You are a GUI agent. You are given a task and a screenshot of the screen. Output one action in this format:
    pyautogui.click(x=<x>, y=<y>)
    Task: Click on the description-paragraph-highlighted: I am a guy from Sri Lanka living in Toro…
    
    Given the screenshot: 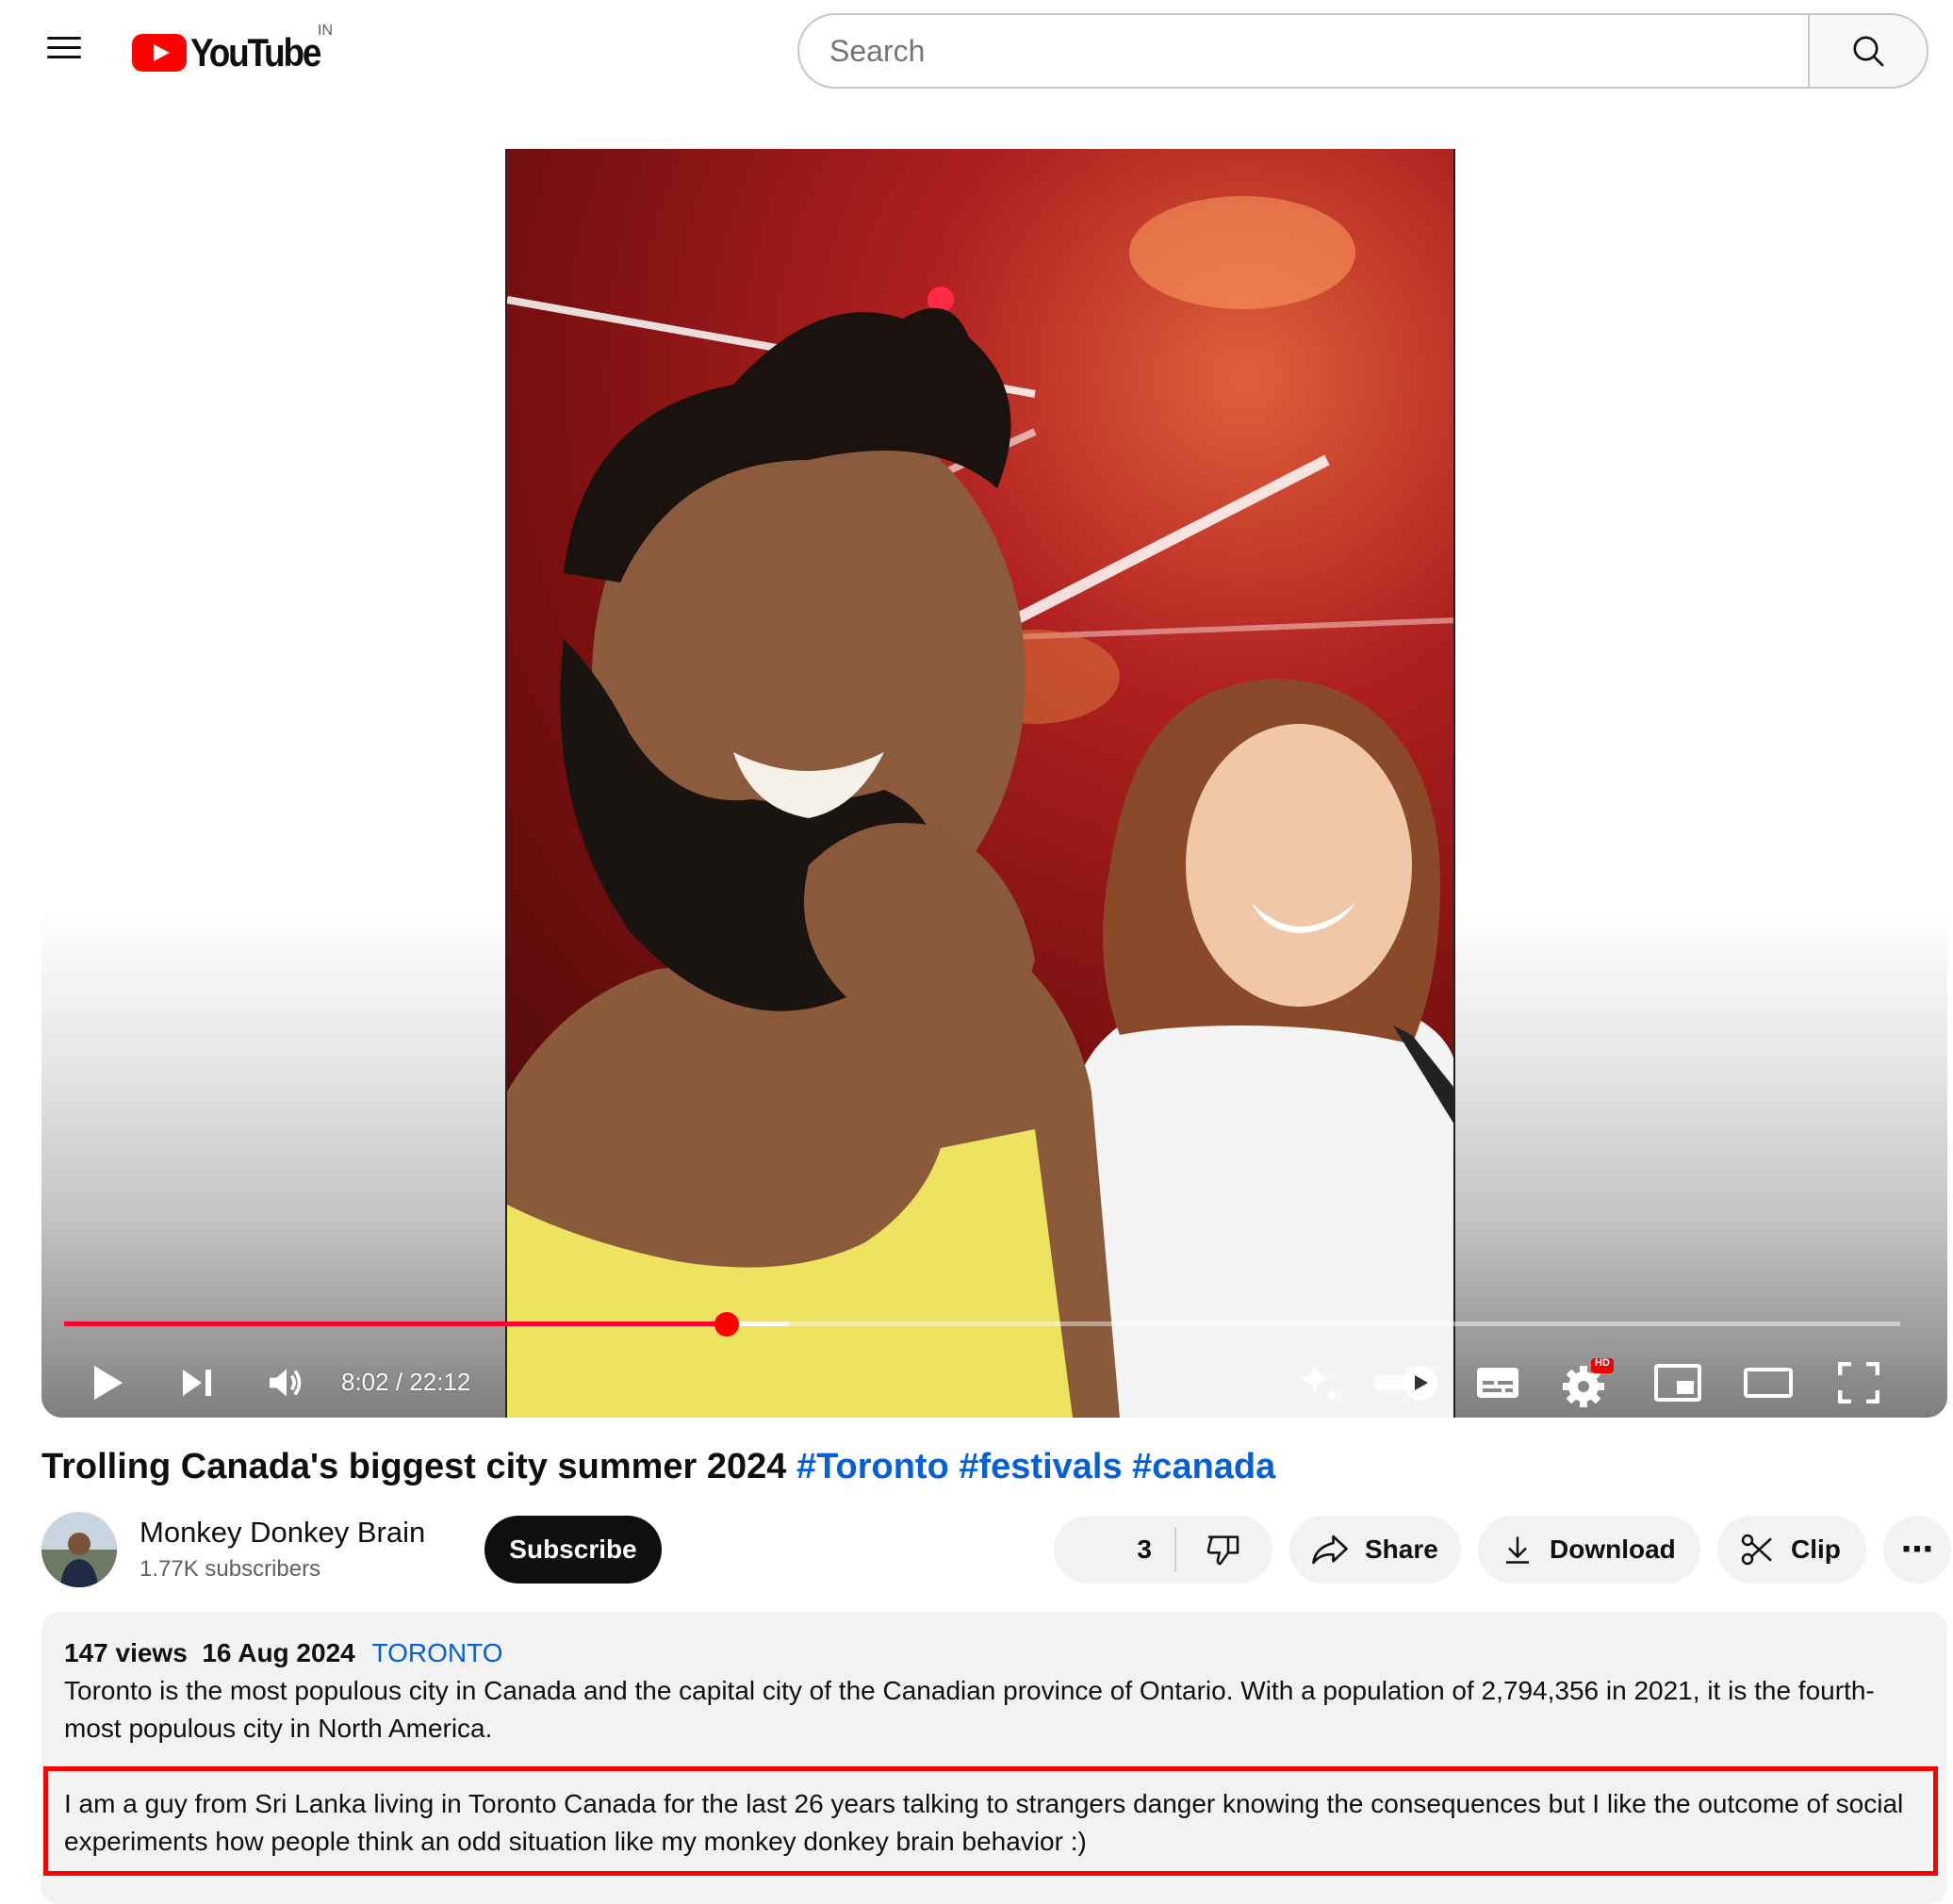 What is the action you would take?
    pyautogui.click(x=984, y=1822)
    